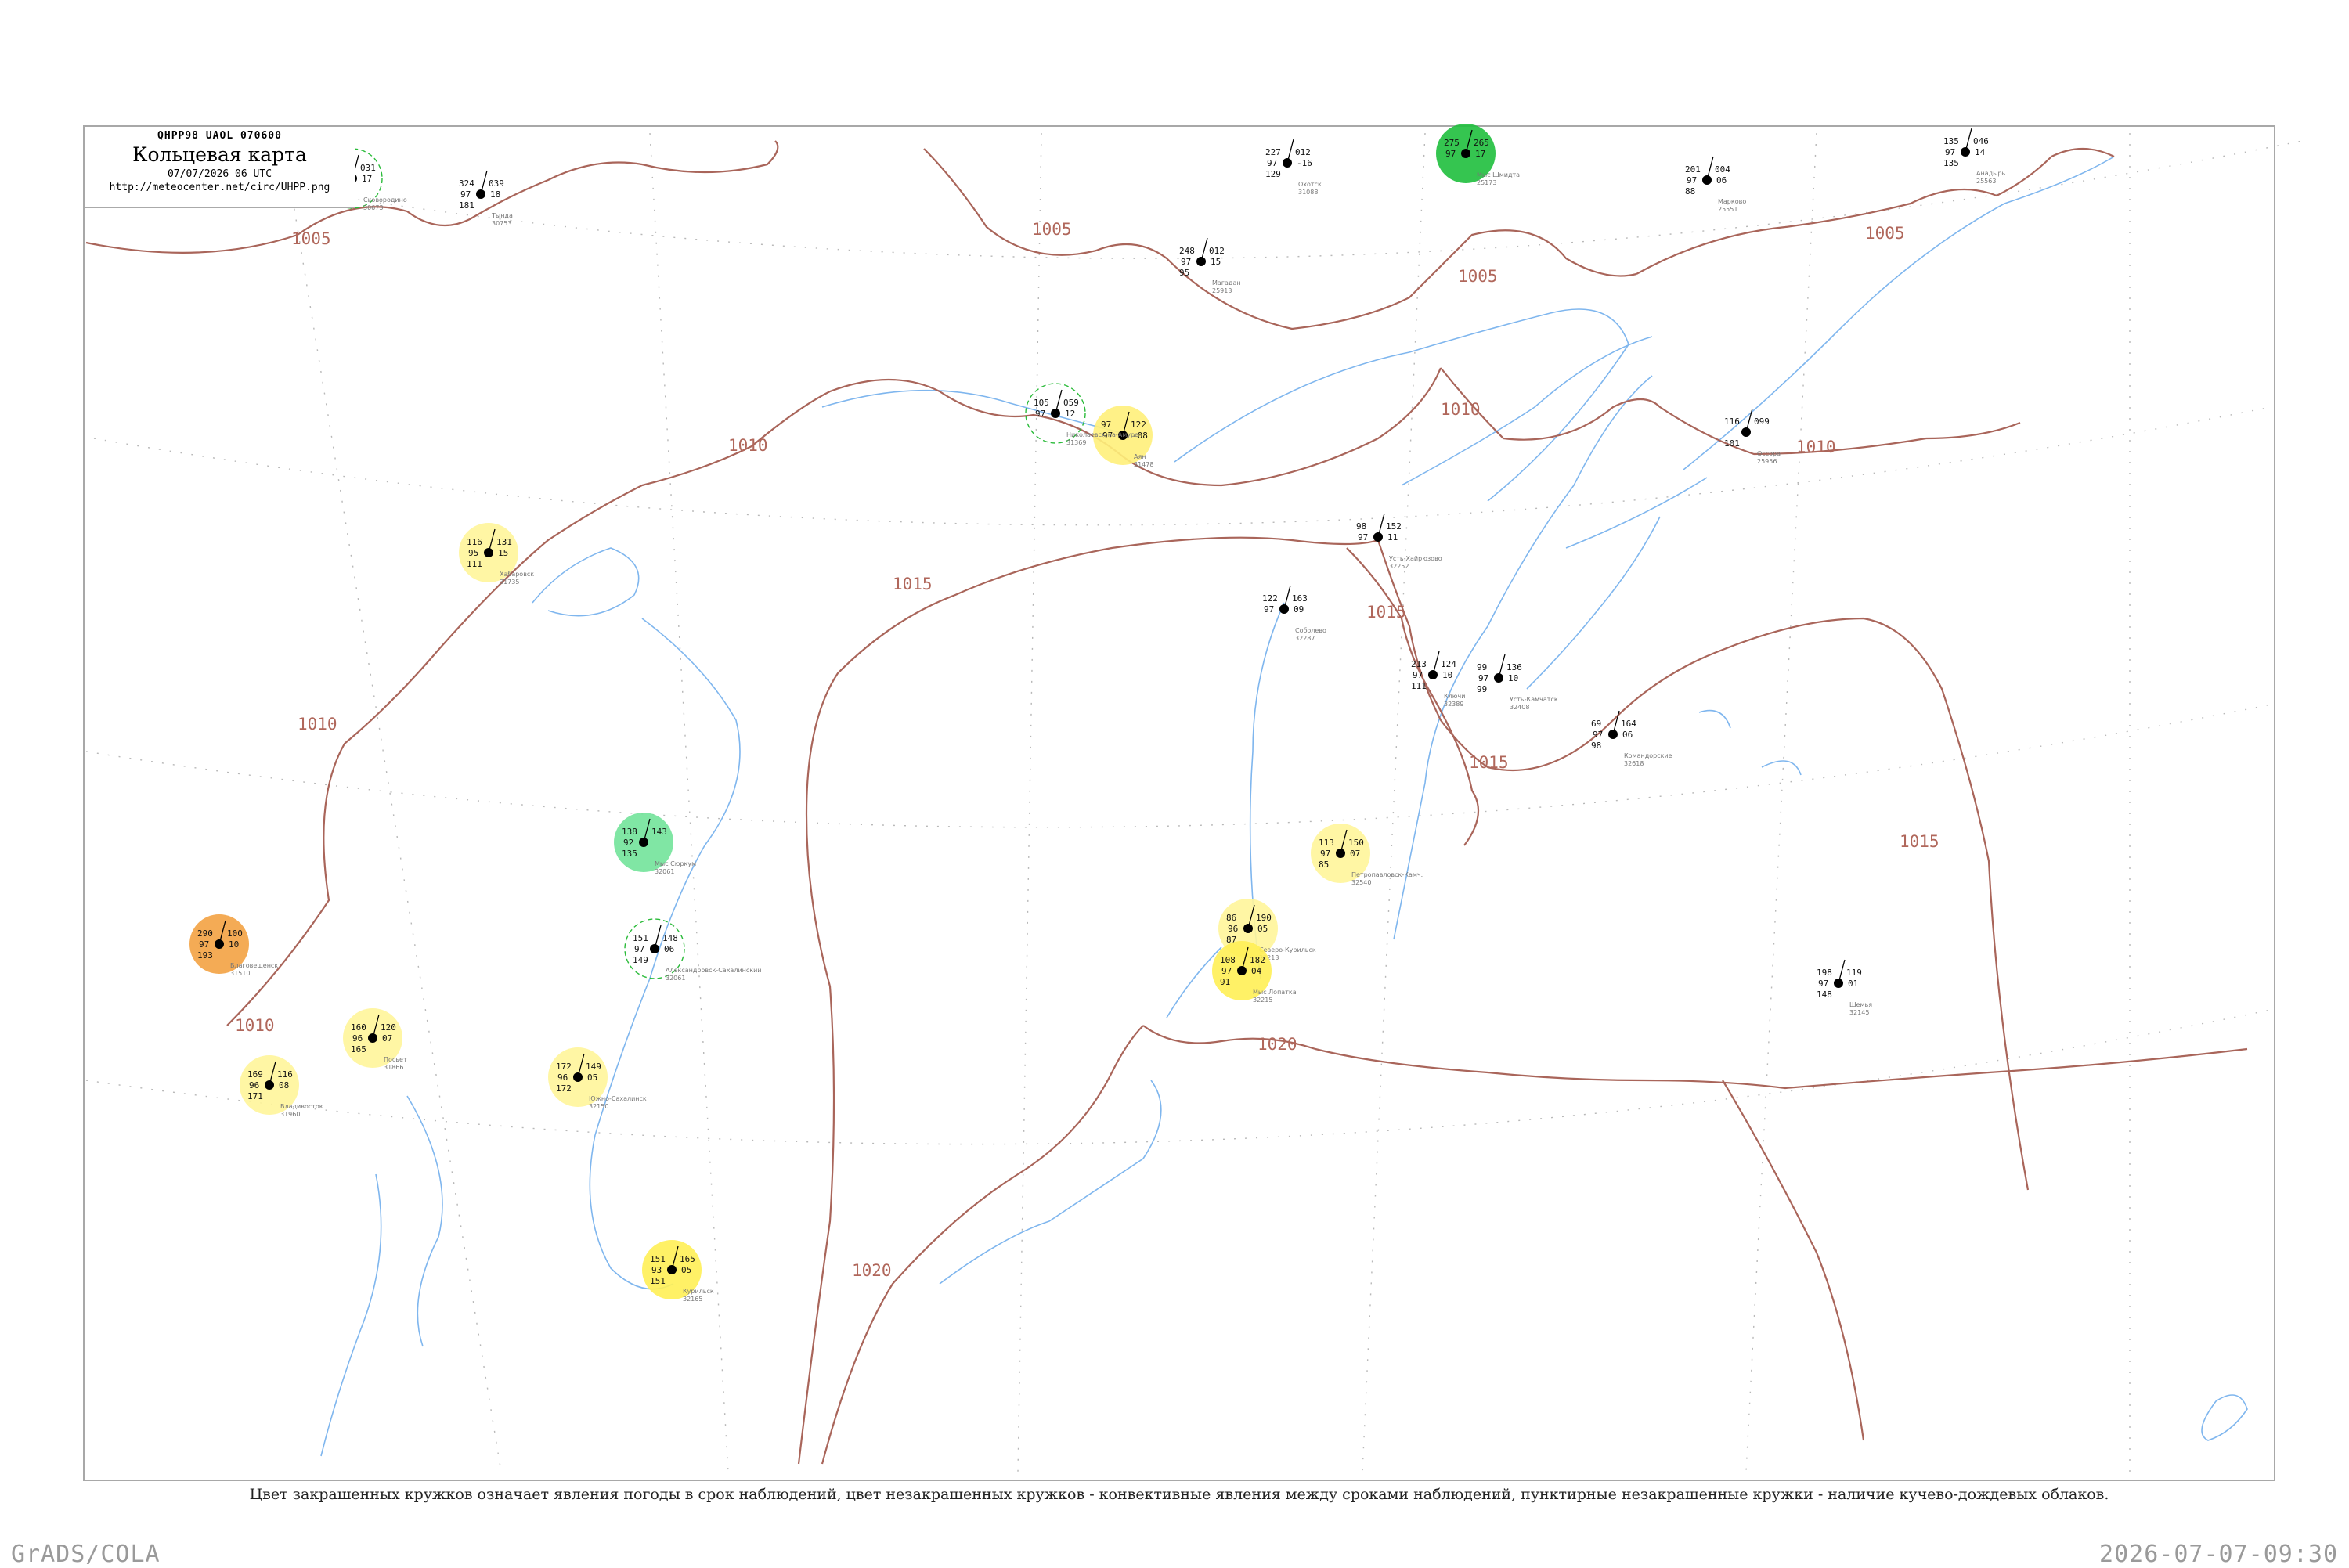 The image size is (2349, 1568). I want to click on station-name: Аян, so click(1140, 456).